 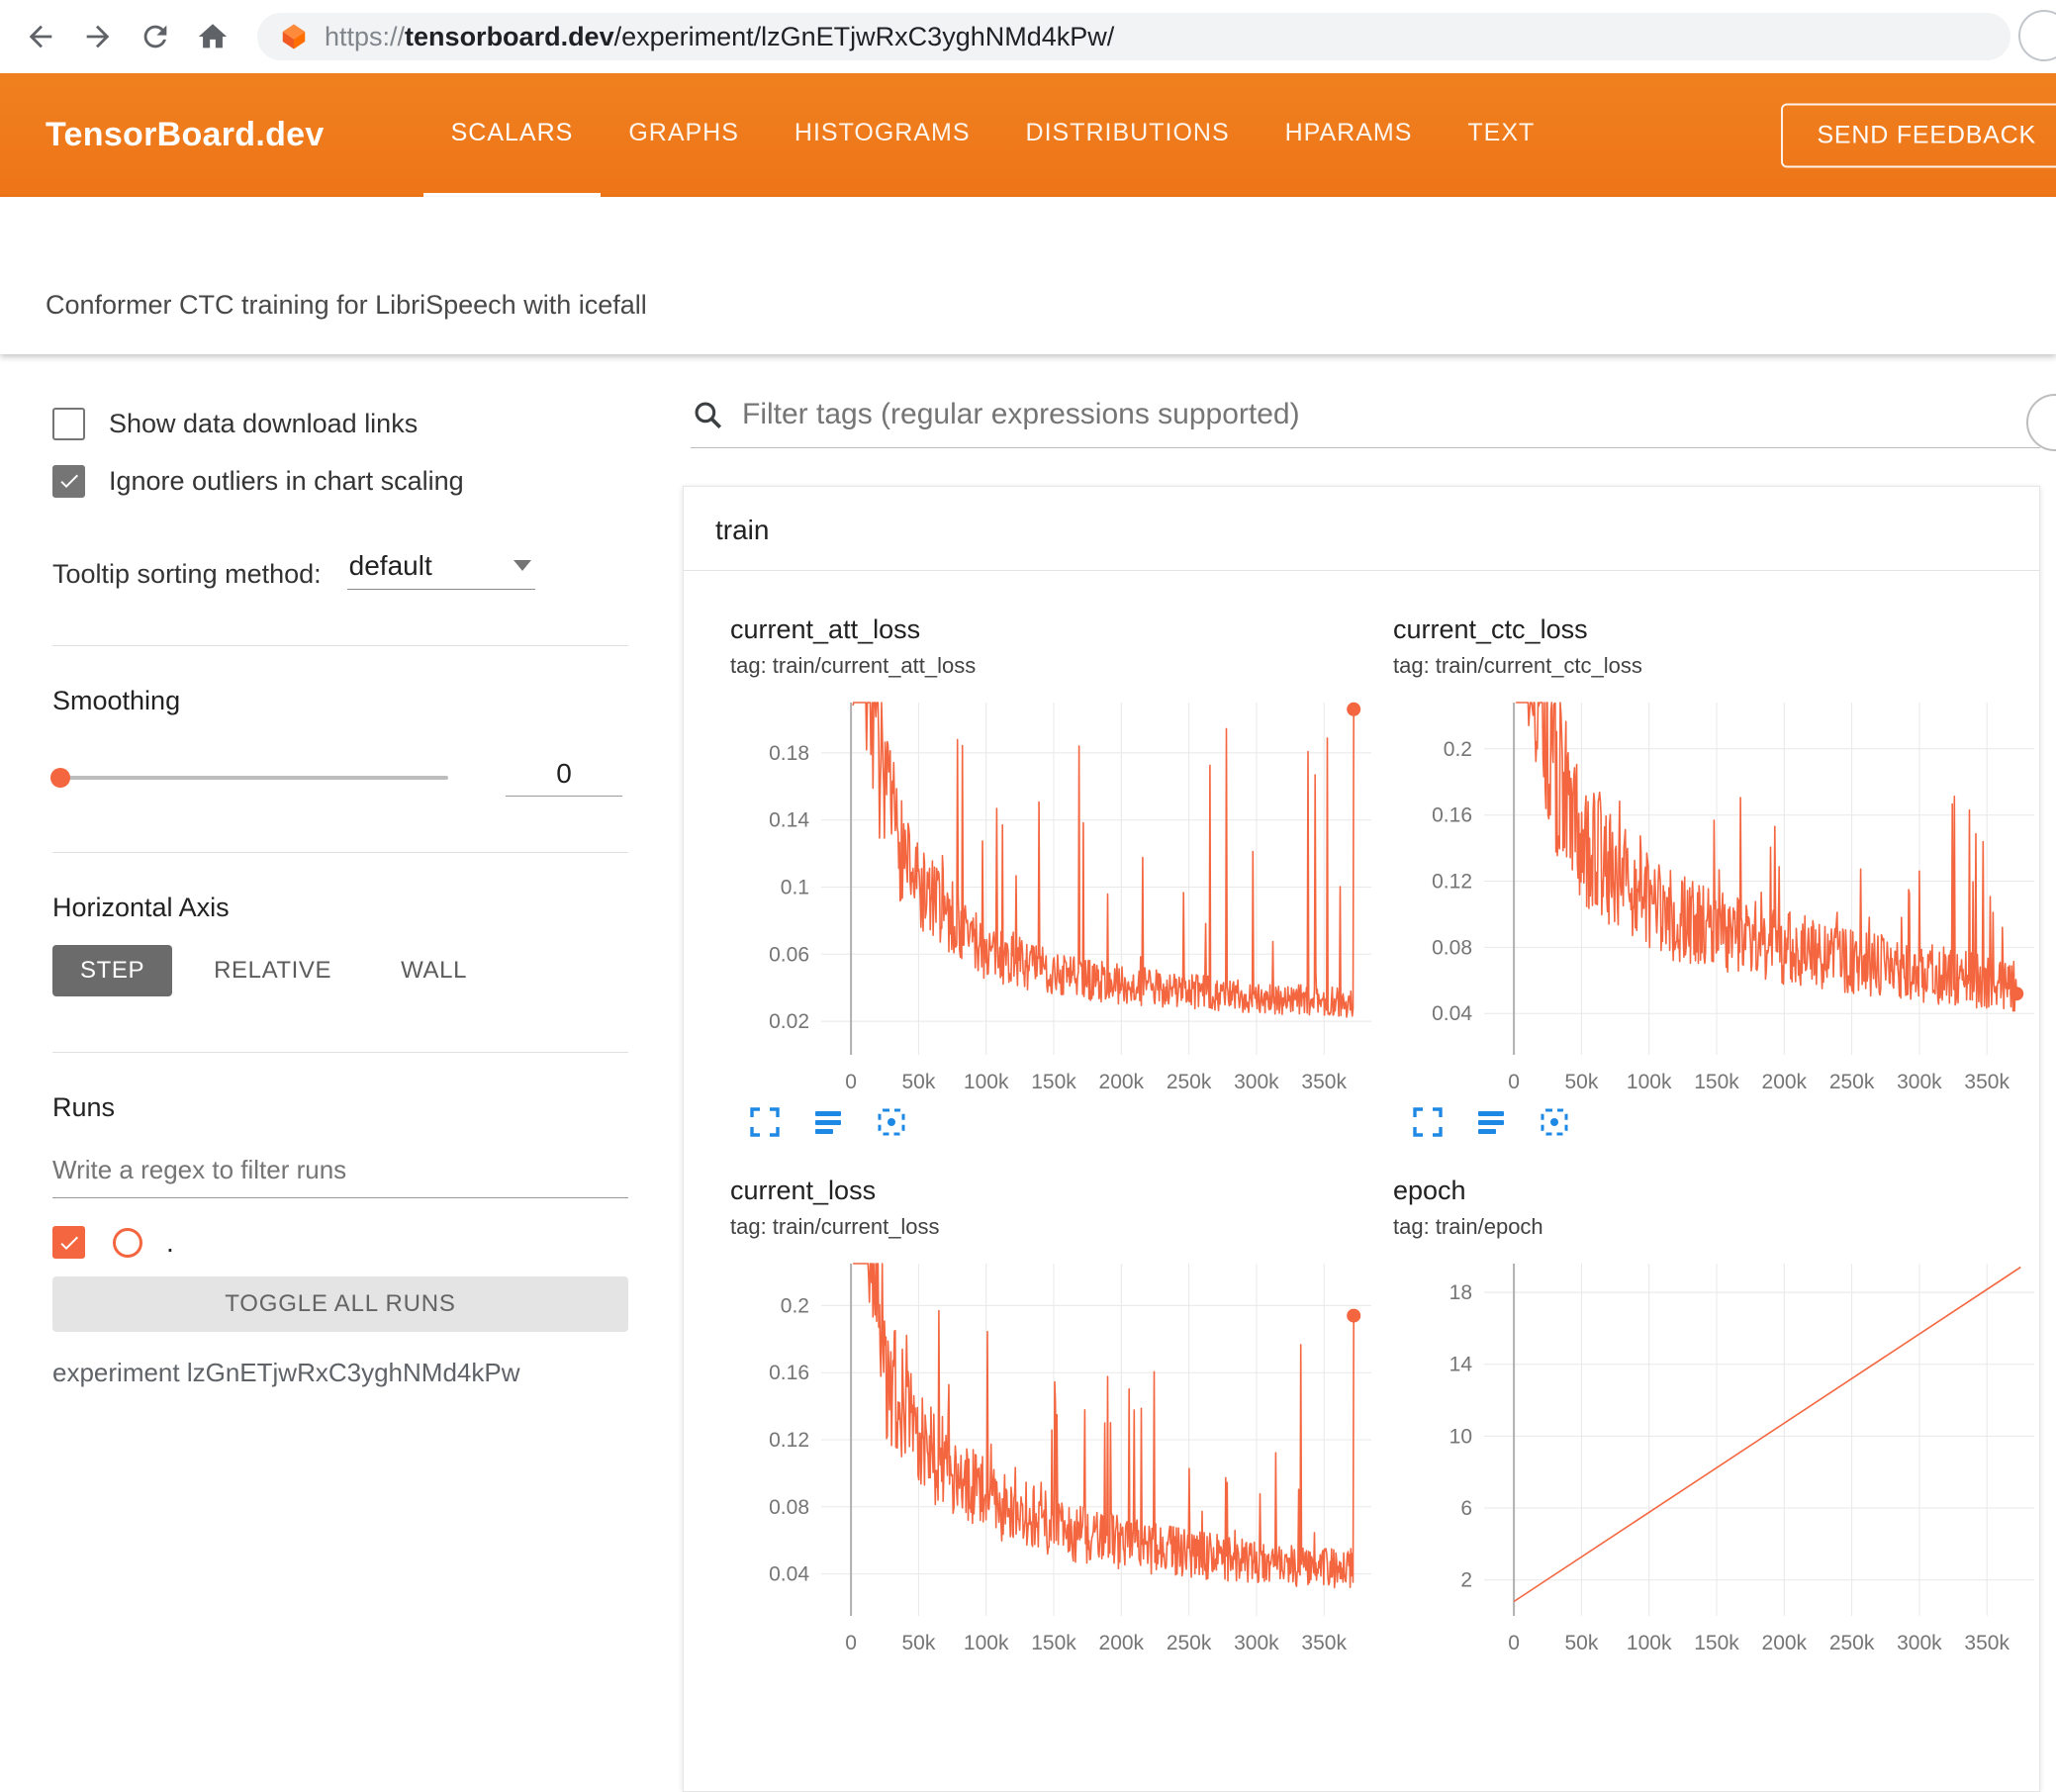 What do you see at coordinates (1052, 1227) in the screenshot?
I see `chart-tag: tag: train/current_loss` at bounding box center [1052, 1227].